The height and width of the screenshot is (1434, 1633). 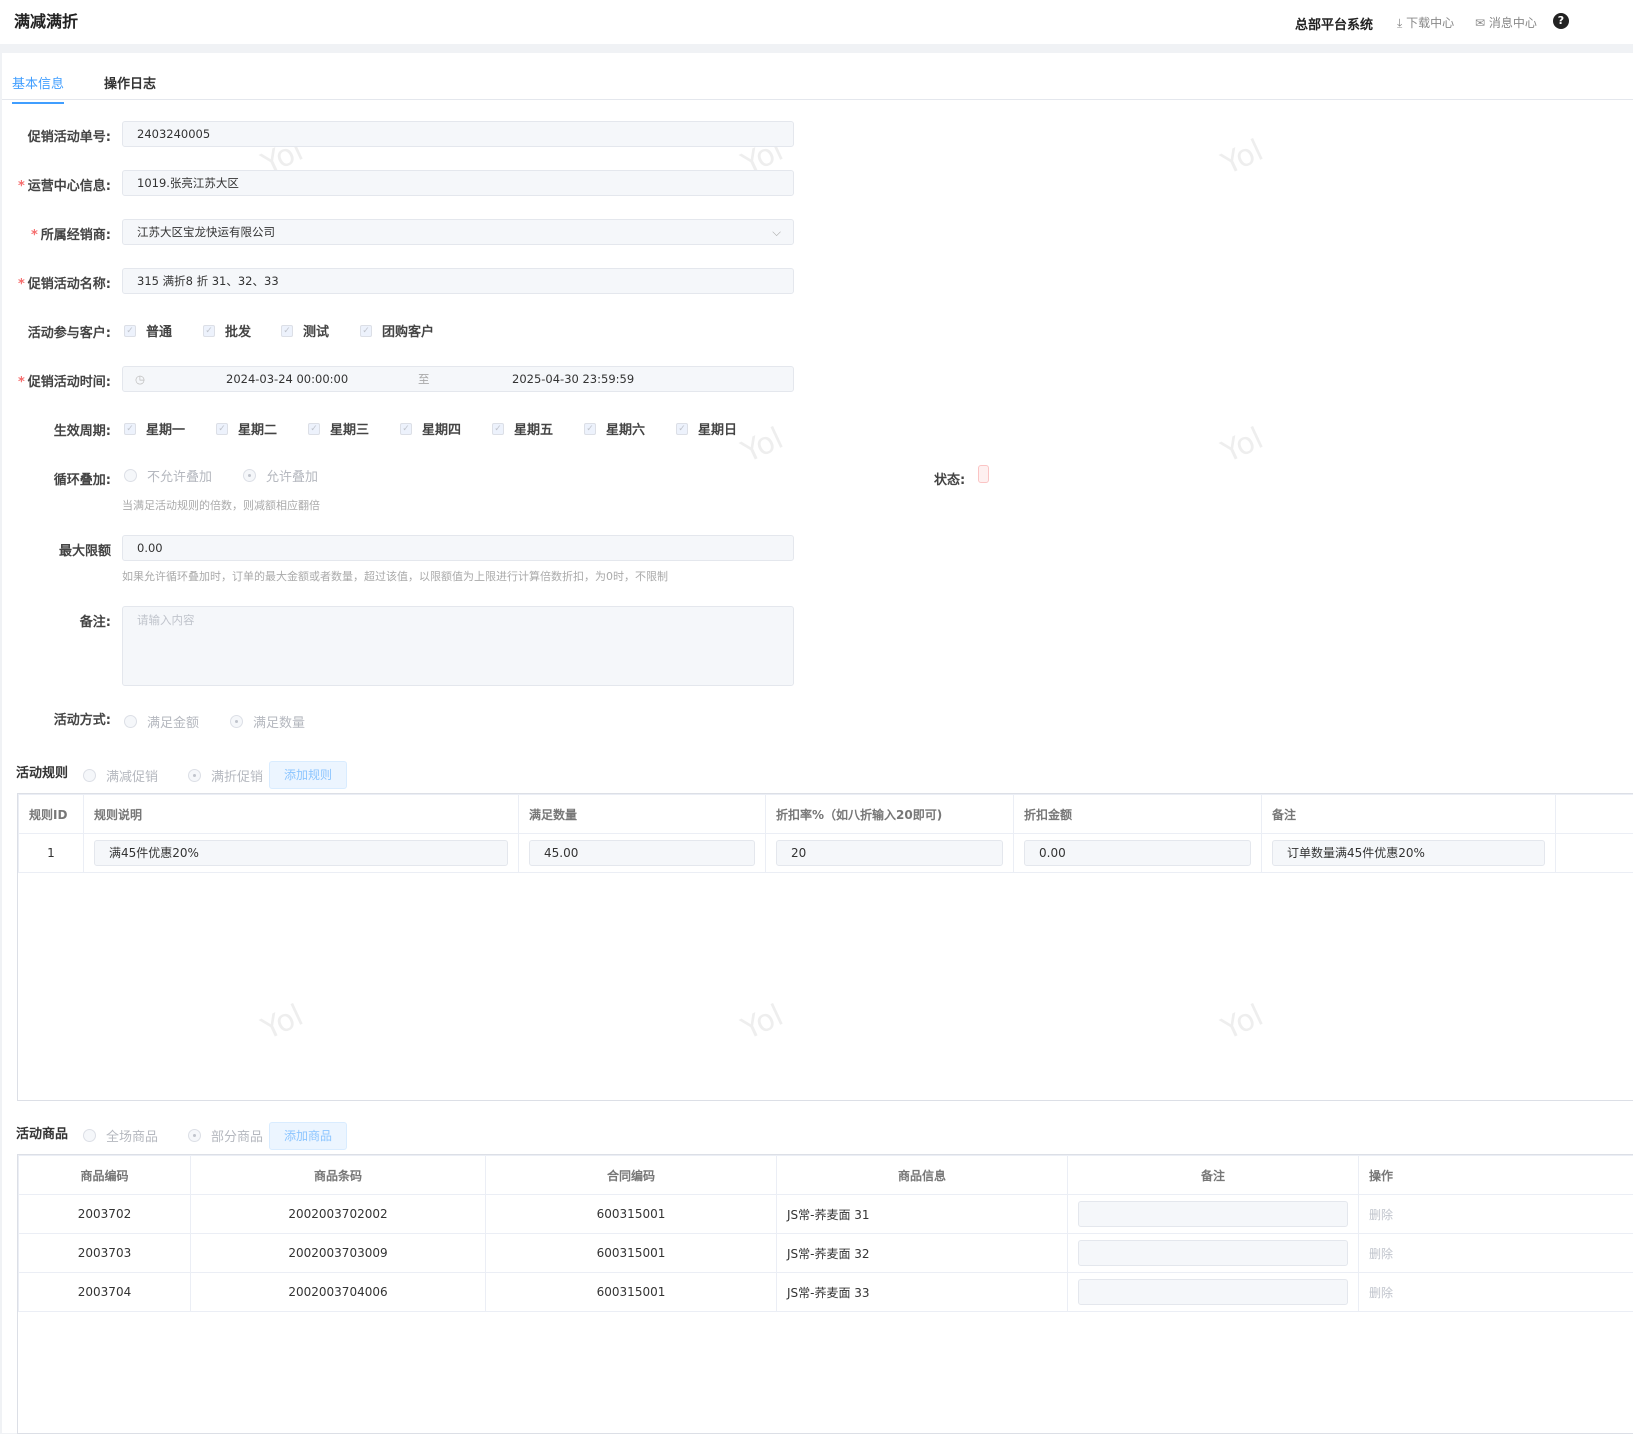 I want to click on rule-radio-discount: 满折促销, so click(x=225, y=775).